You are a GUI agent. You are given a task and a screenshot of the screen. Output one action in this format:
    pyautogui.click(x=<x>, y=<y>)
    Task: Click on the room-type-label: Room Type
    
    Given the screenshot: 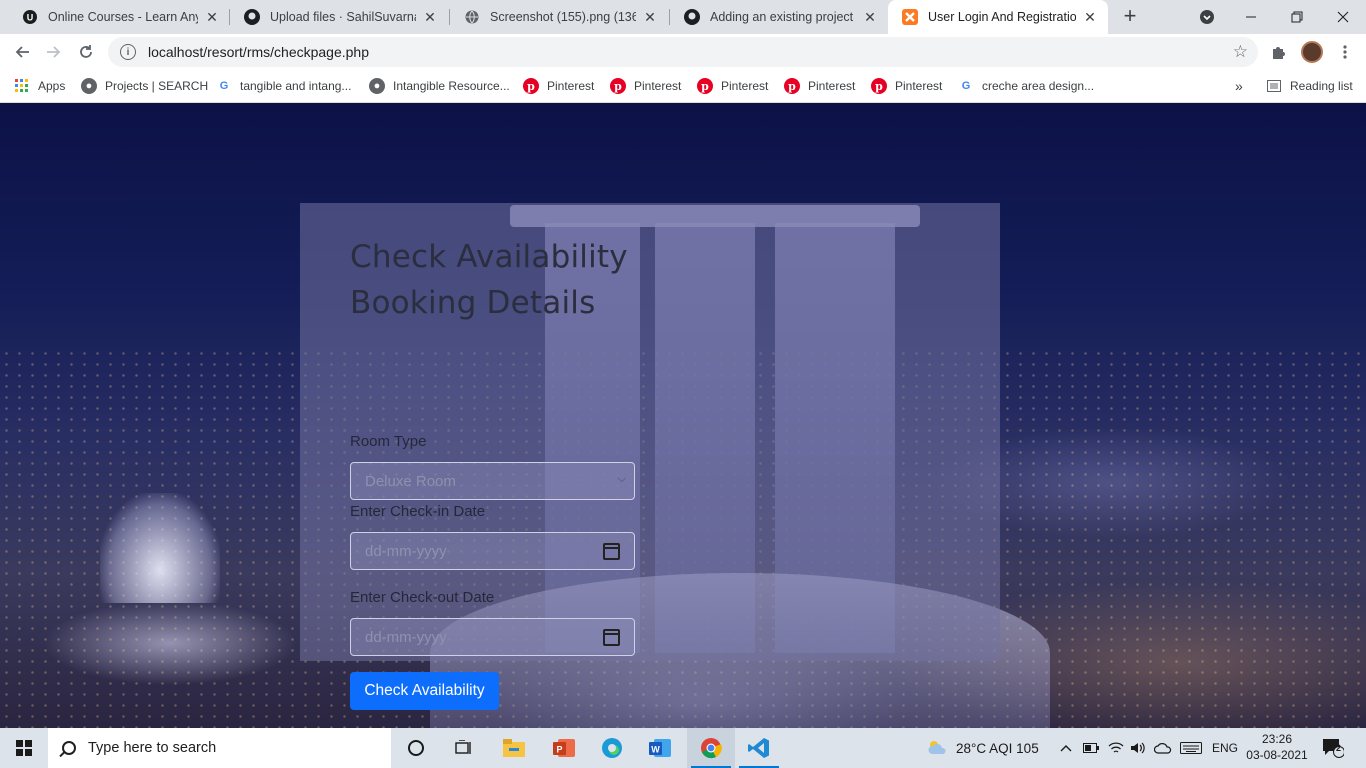 What is the action you would take?
    pyautogui.click(x=388, y=441)
    